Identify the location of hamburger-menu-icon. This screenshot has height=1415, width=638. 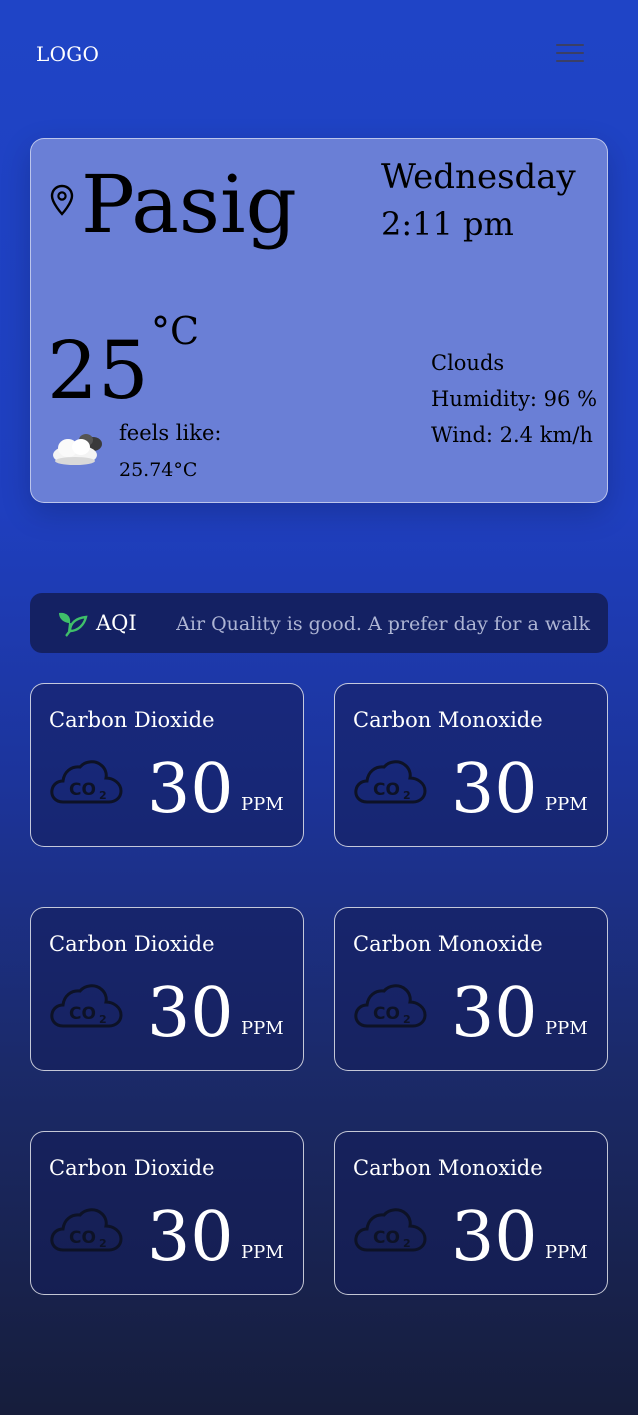
(570, 54).